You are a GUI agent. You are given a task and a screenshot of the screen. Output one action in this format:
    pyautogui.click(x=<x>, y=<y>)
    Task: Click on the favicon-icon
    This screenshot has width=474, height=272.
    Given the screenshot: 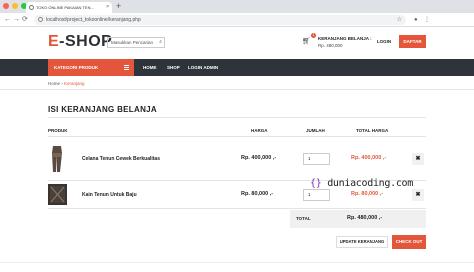 What is the action you would take?
    pyautogui.click(x=31, y=7)
    